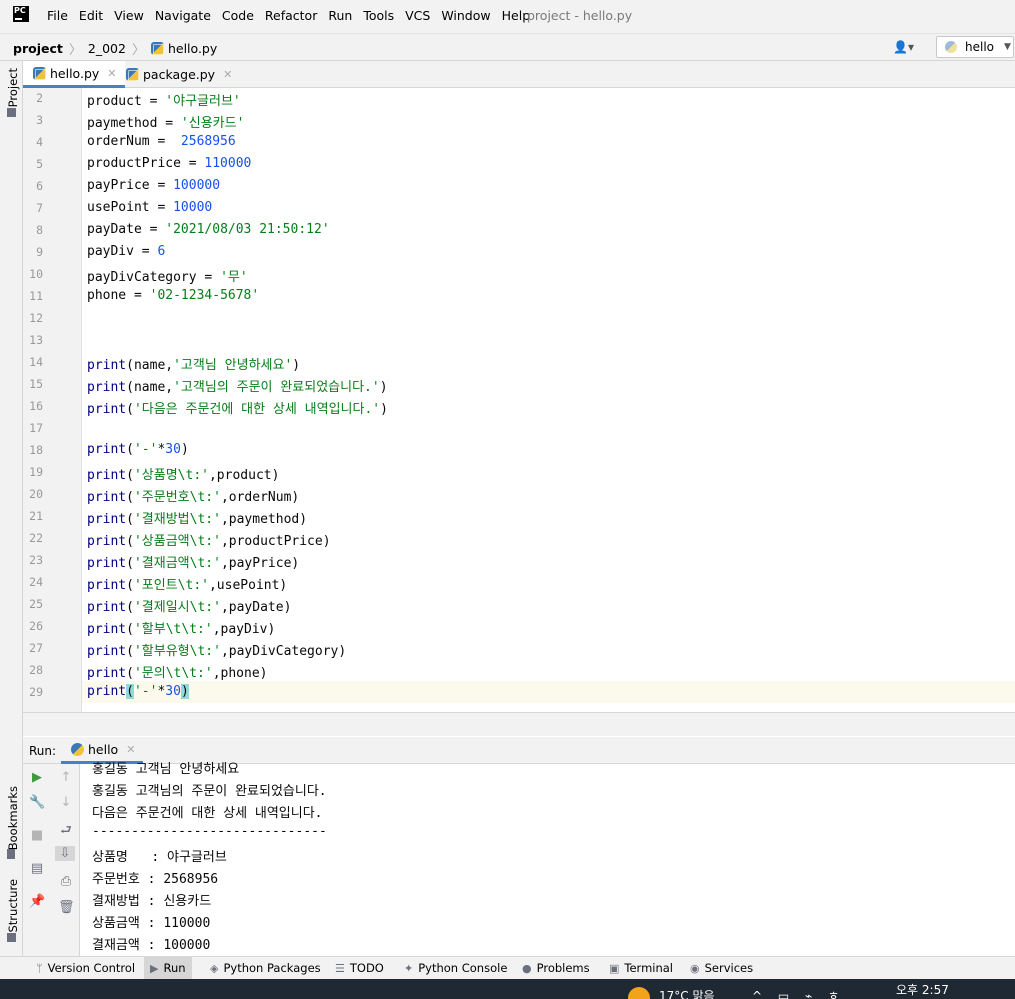  Describe the element at coordinates (193, 495) in the screenshot. I see `code-line: print('주문번호\t:',orderNum)` at that location.